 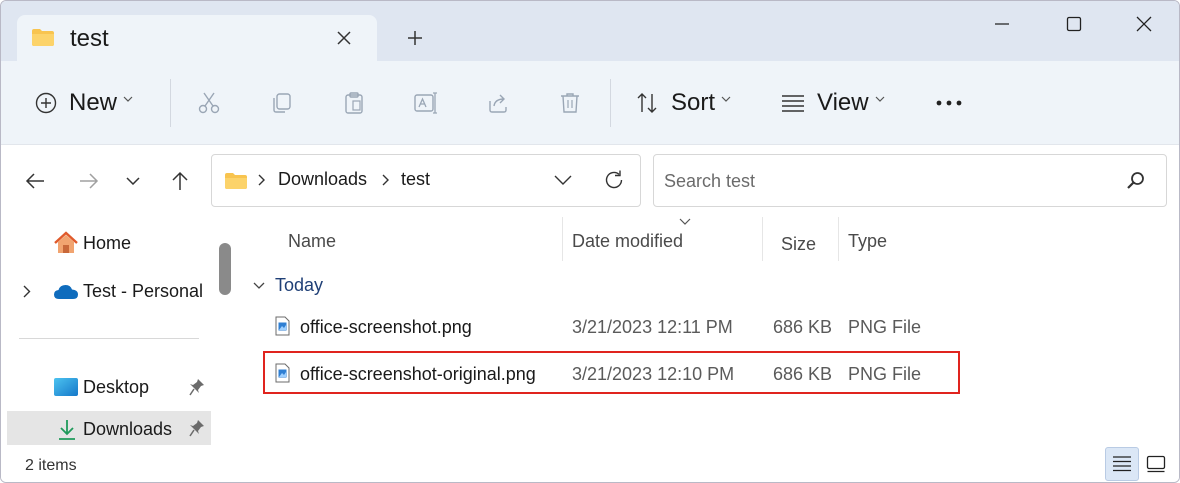 I want to click on home-icon, so click(x=66, y=242).